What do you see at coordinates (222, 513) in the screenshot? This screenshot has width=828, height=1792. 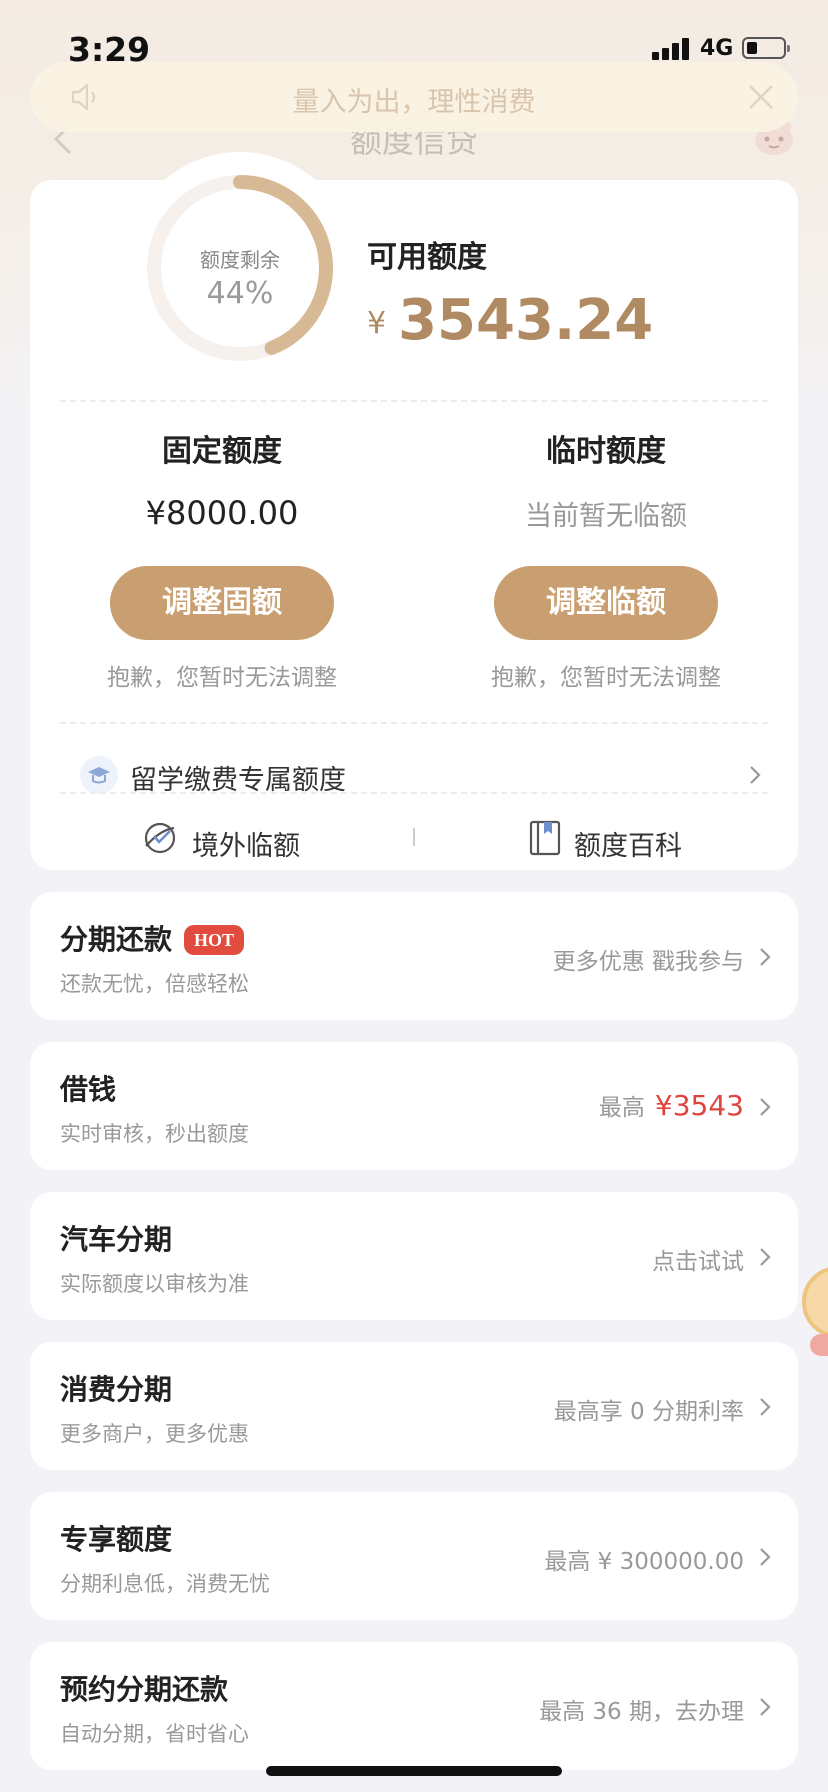 I see `fixed-quota-value: ¥8000.00` at bounding box center [222, 513].